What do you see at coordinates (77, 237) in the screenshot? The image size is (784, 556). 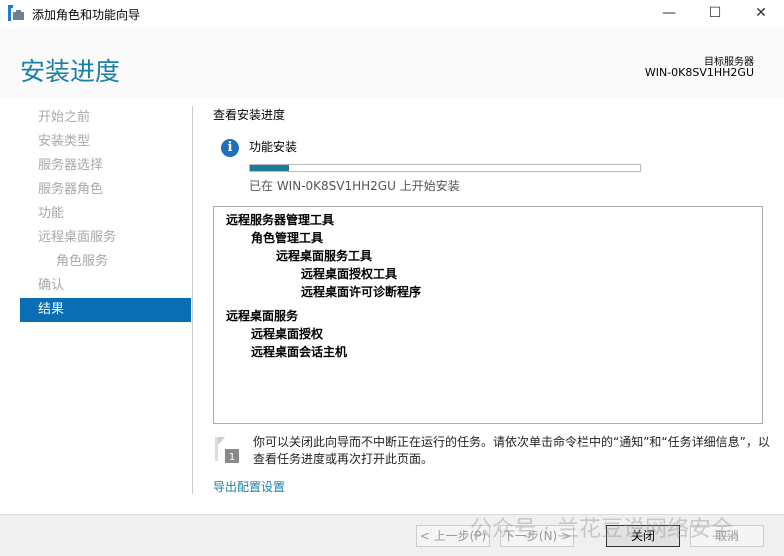 I see `nav-item-remote-desktop-services: 远程桌面服务` at bounding box center [77, 237].